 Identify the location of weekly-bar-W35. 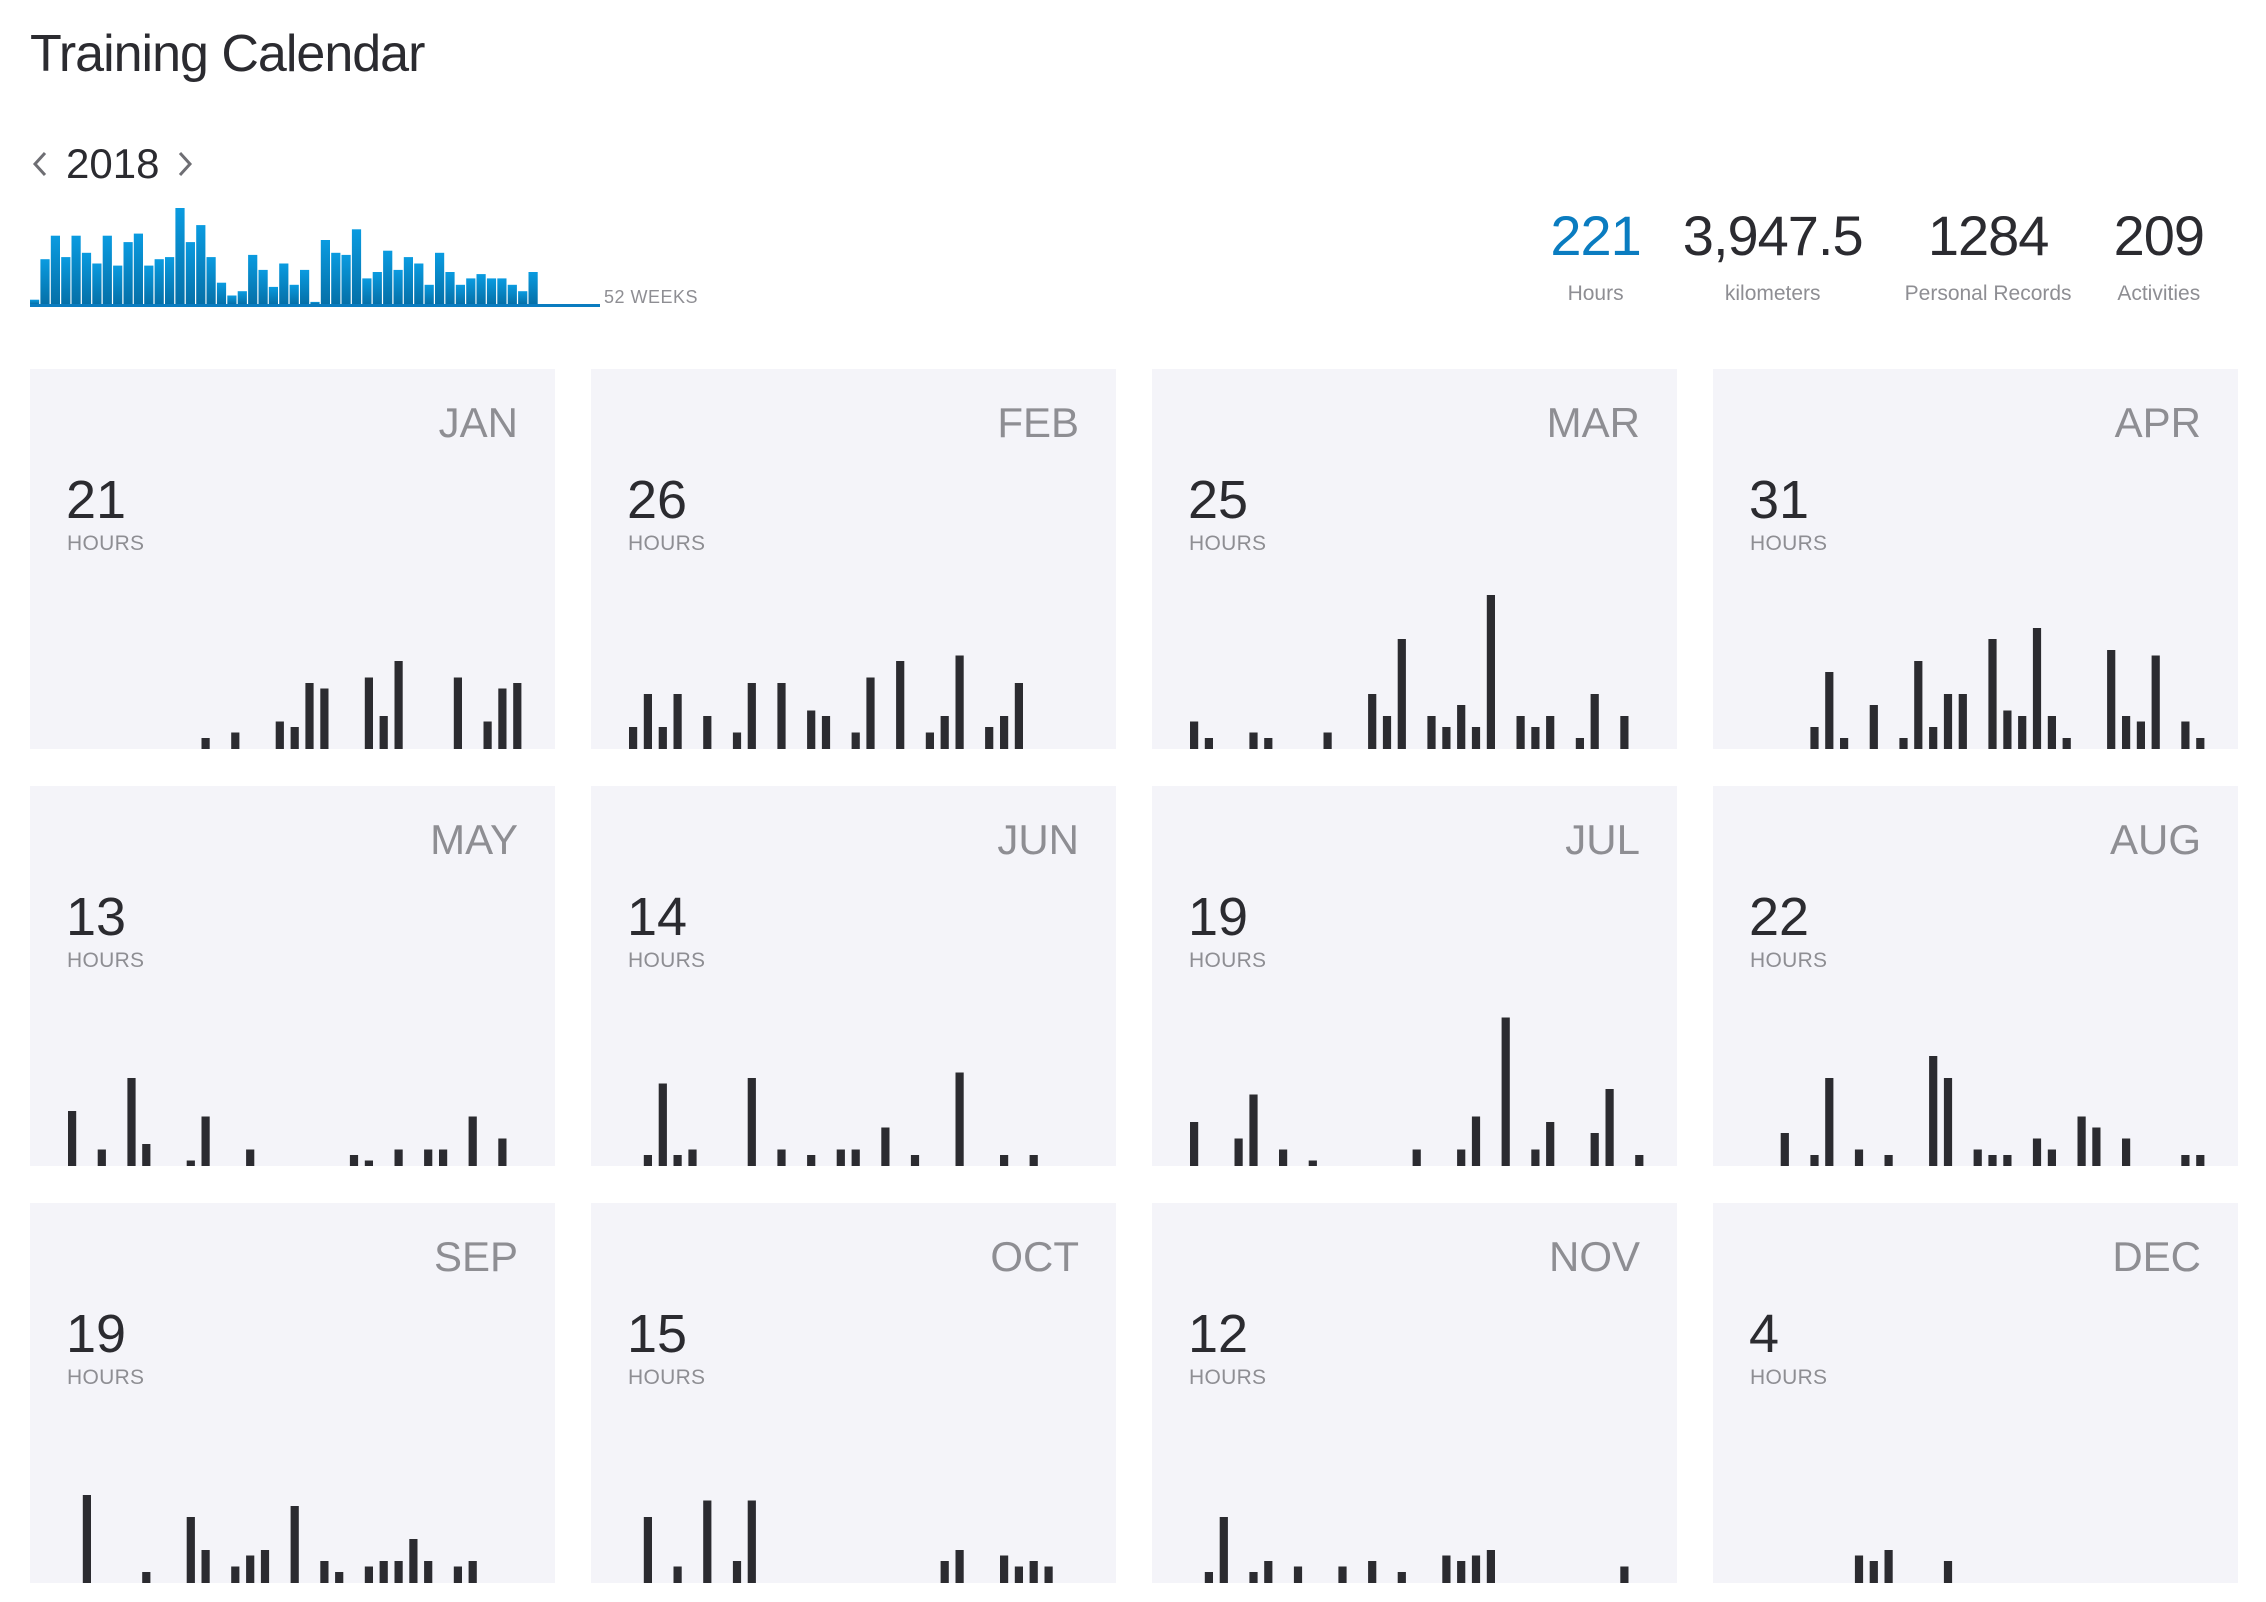
(388, 277).